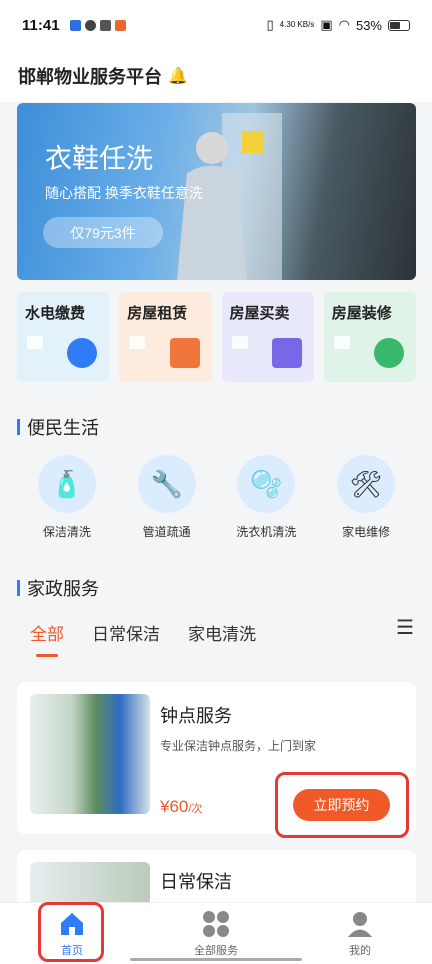 This screenshot has height=964, width=432. Describe the element at coordinates (366, 484) in the screenshot. I see `repair-tools-icon: 🛠` at that location.